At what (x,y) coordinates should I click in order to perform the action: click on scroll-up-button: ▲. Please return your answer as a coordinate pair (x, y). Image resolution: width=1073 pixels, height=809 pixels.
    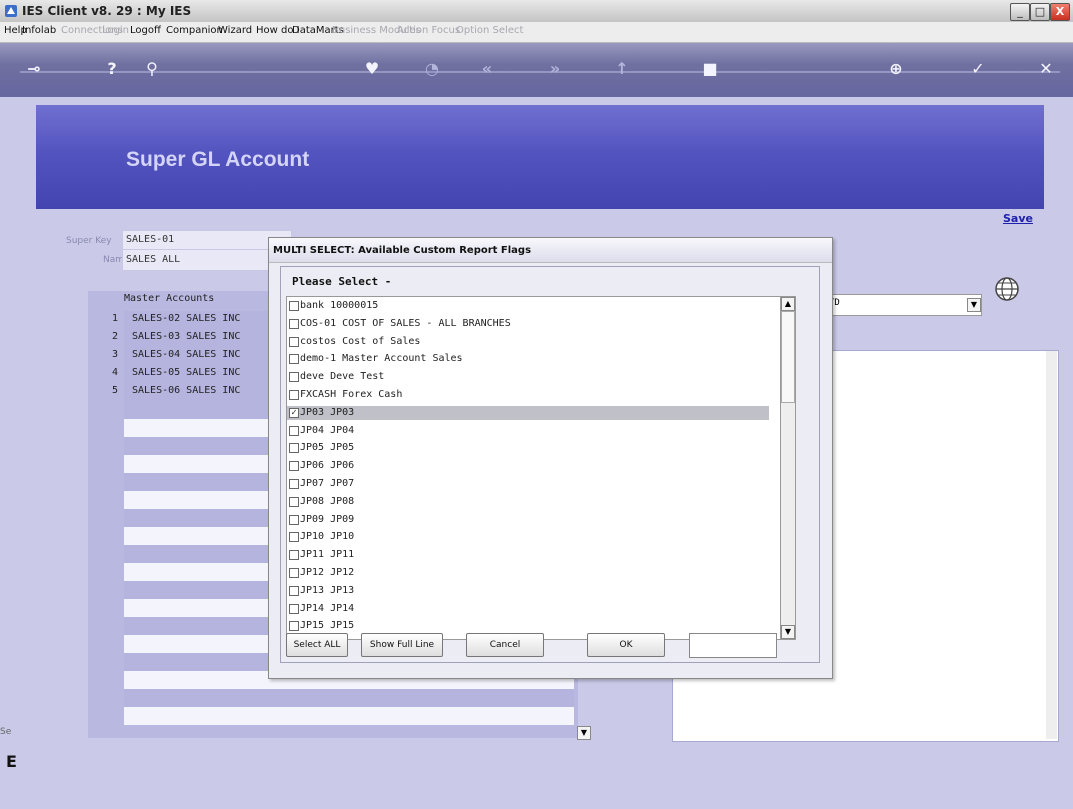
    Looking at the image, I should click on (788, 304).